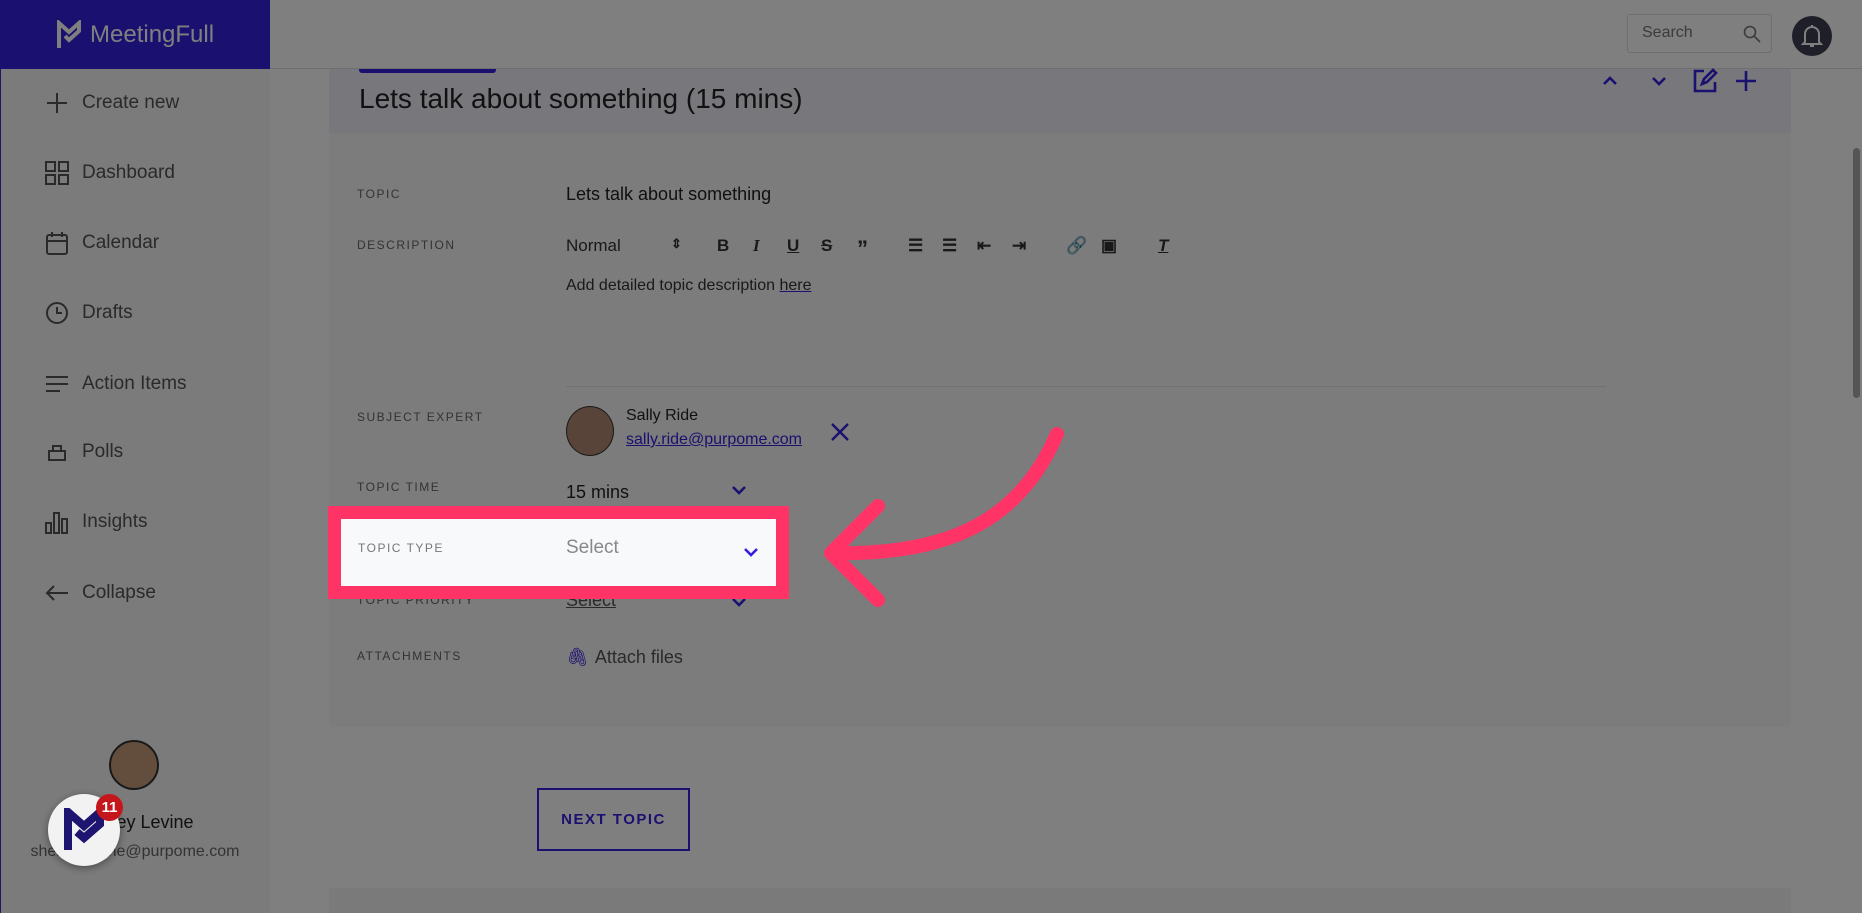 This screenshot has width=1862, height=913. Describe the element at coordinates (109, 807) in the screenshot. I see `notification-badge: 11` at that location.